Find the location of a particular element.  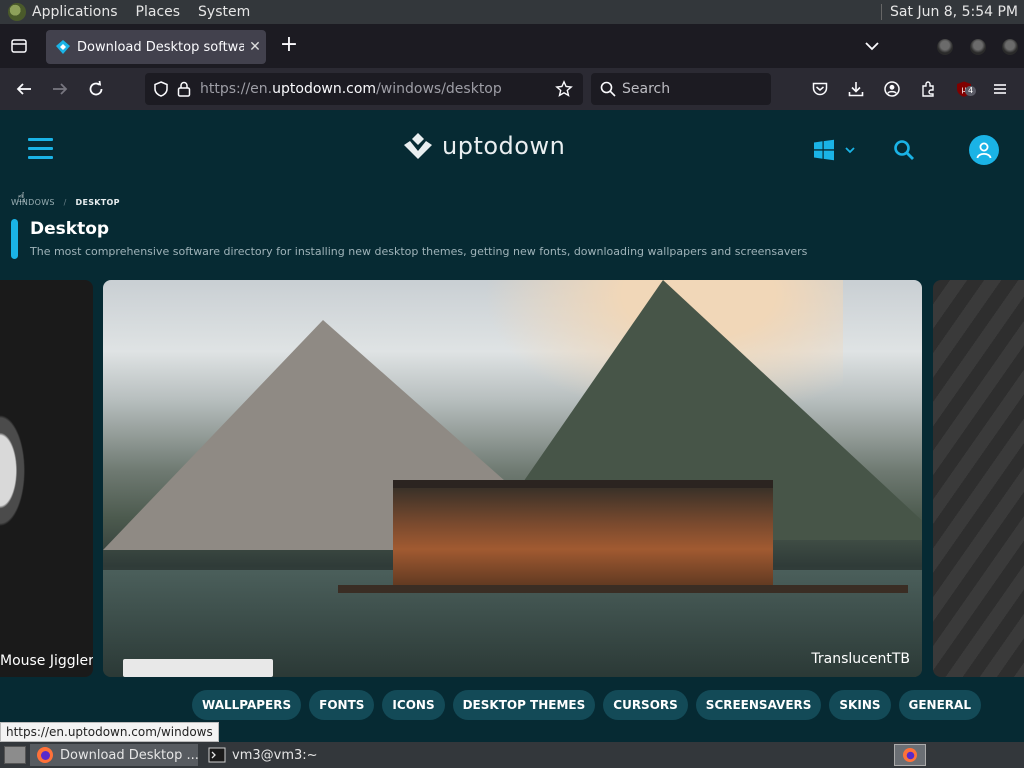

site-menu-button is located at coordinates (40, 150).